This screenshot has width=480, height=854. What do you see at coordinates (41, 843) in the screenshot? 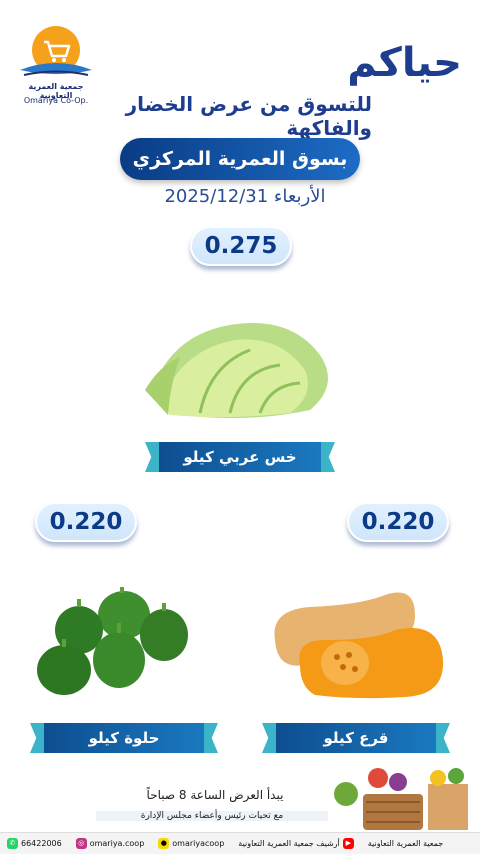
I see `phone-number: 66422006` at bounding box center [41, 843].